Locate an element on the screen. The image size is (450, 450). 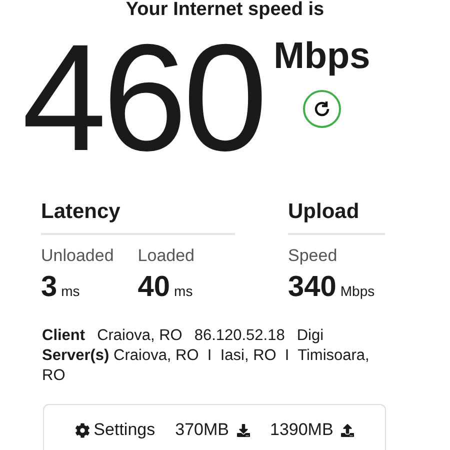
client-location: Craiova, RO is located at coordinates (139, 336).